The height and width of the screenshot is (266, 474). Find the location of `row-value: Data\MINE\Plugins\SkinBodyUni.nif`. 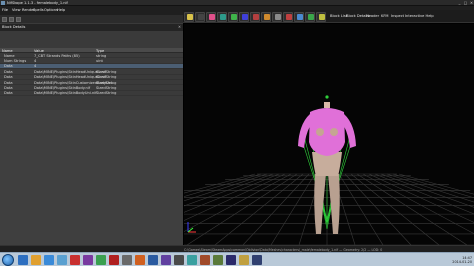

row-value: Data\MINE\Plugins\SkinBodyUni.nif is located at coordinates (65, 93).